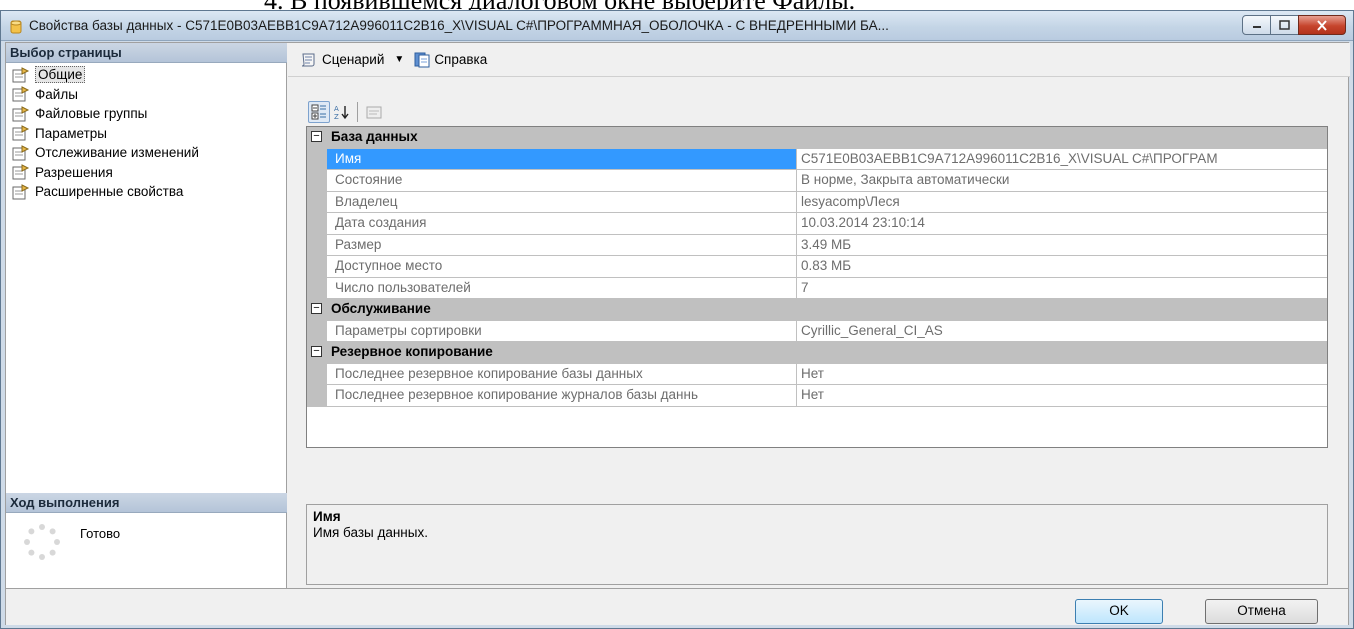 The height and width of the screenshot is (629, 1354). I want to click on property-pages-icon, so click(374, 112).